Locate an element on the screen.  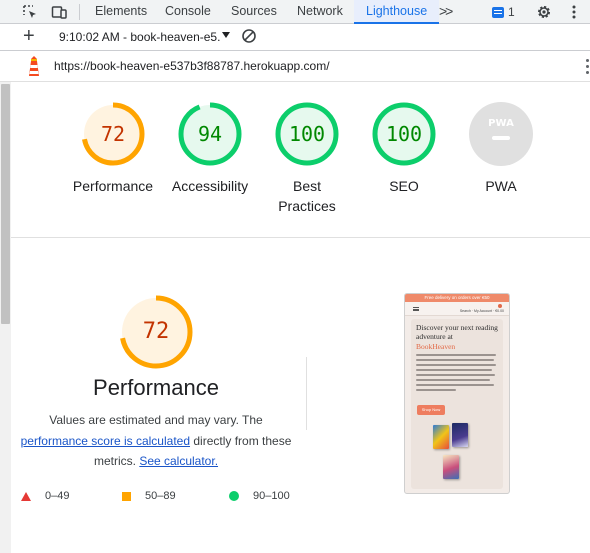
legend-pass: 90–100 is located at coordinates (259, 496).